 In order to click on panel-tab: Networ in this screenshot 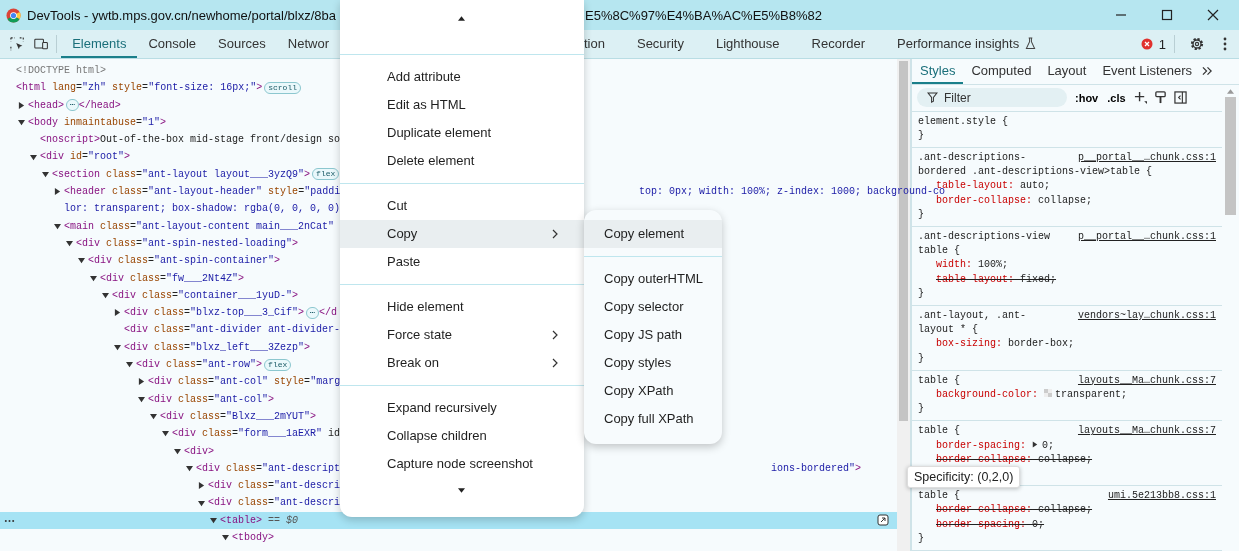, I will do `click(308, 44)`.